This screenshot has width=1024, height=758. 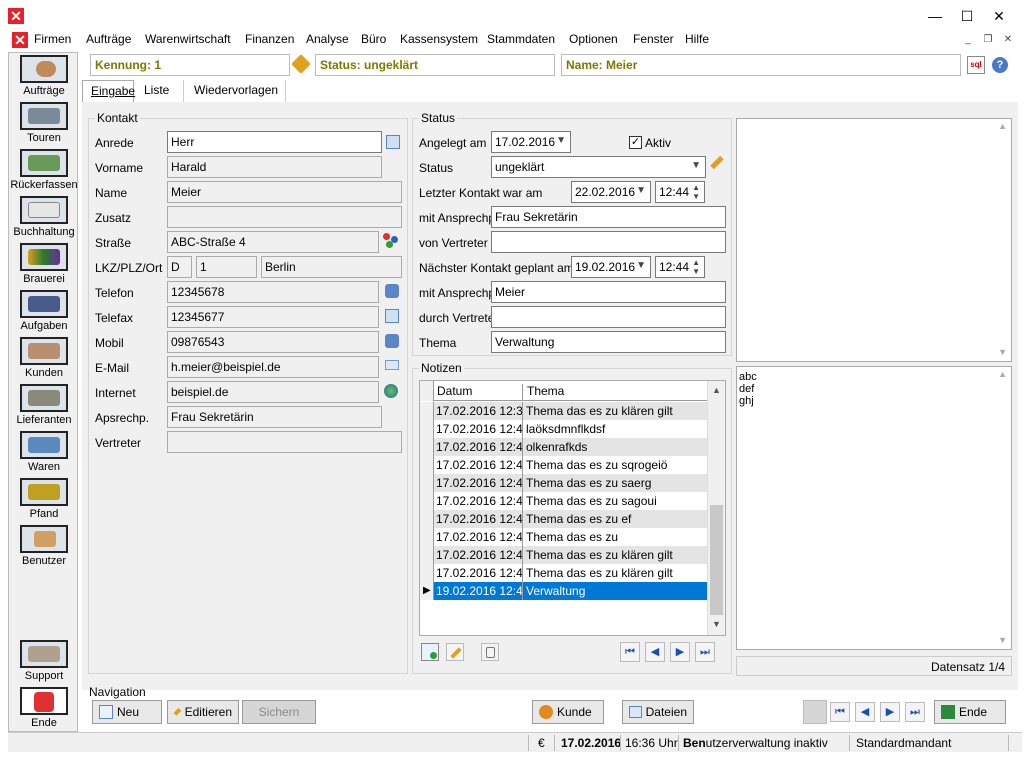 I want to click on help-icon: ?, so click(x=1000, y=65).